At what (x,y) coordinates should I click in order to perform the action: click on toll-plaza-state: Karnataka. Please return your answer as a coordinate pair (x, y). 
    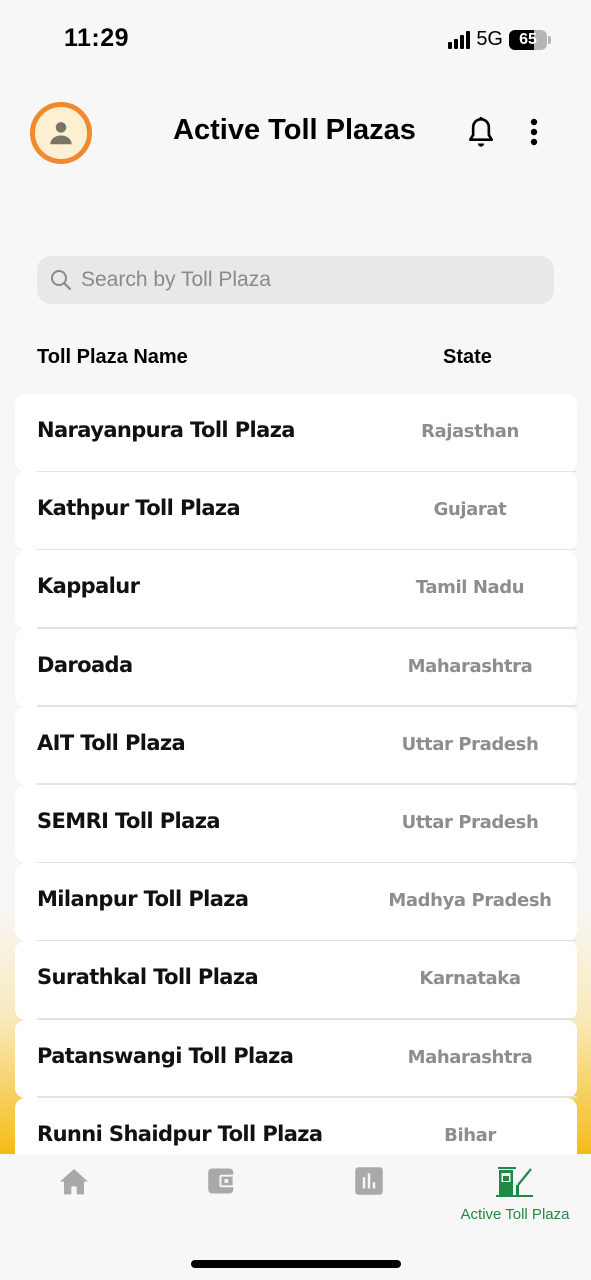
    Looking at the image, I should click on (470, 979).